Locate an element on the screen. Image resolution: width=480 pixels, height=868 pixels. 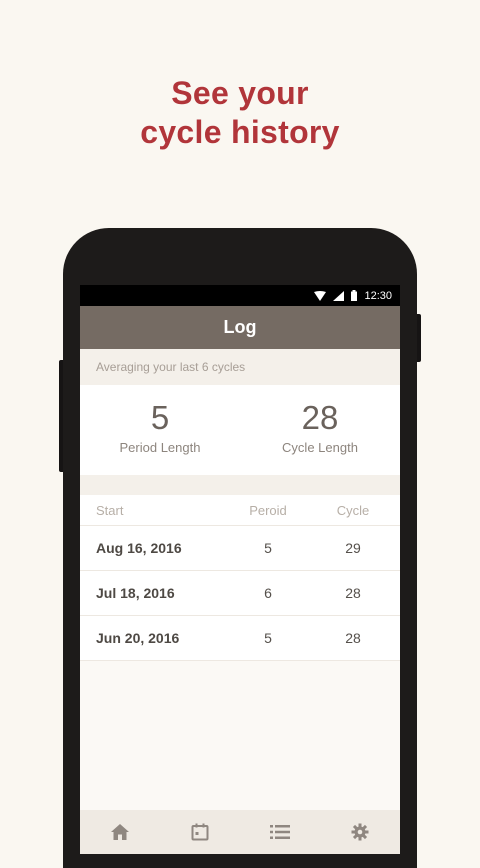
app-bar-title: Log is located at coordinates (240, 327).